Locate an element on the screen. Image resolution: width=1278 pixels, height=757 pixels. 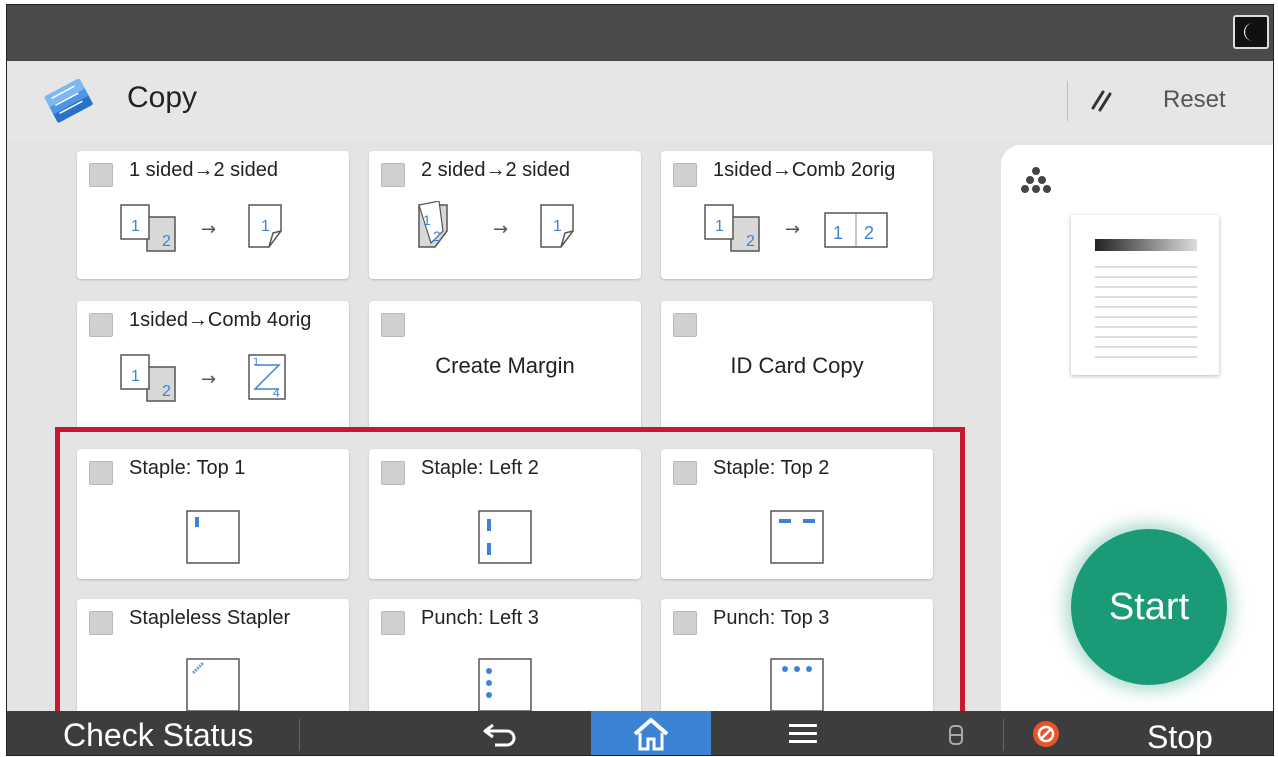
staple-left2-icon is located at coordinates (505, 537).